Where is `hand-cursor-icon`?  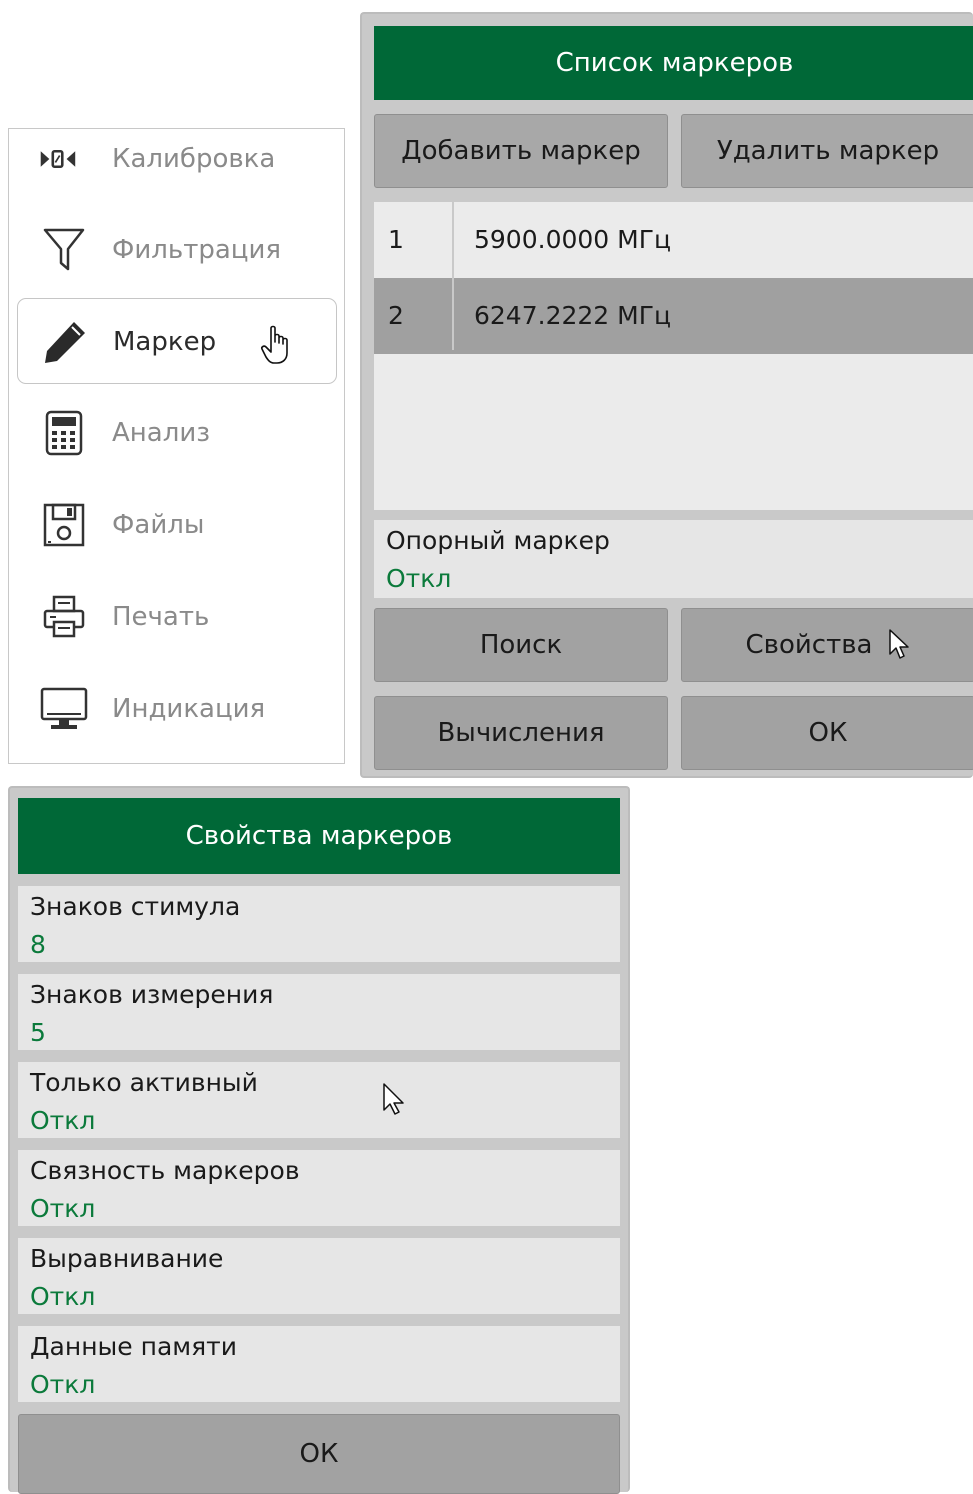
hand-cursor-icon is located at coordinates (277, 347).